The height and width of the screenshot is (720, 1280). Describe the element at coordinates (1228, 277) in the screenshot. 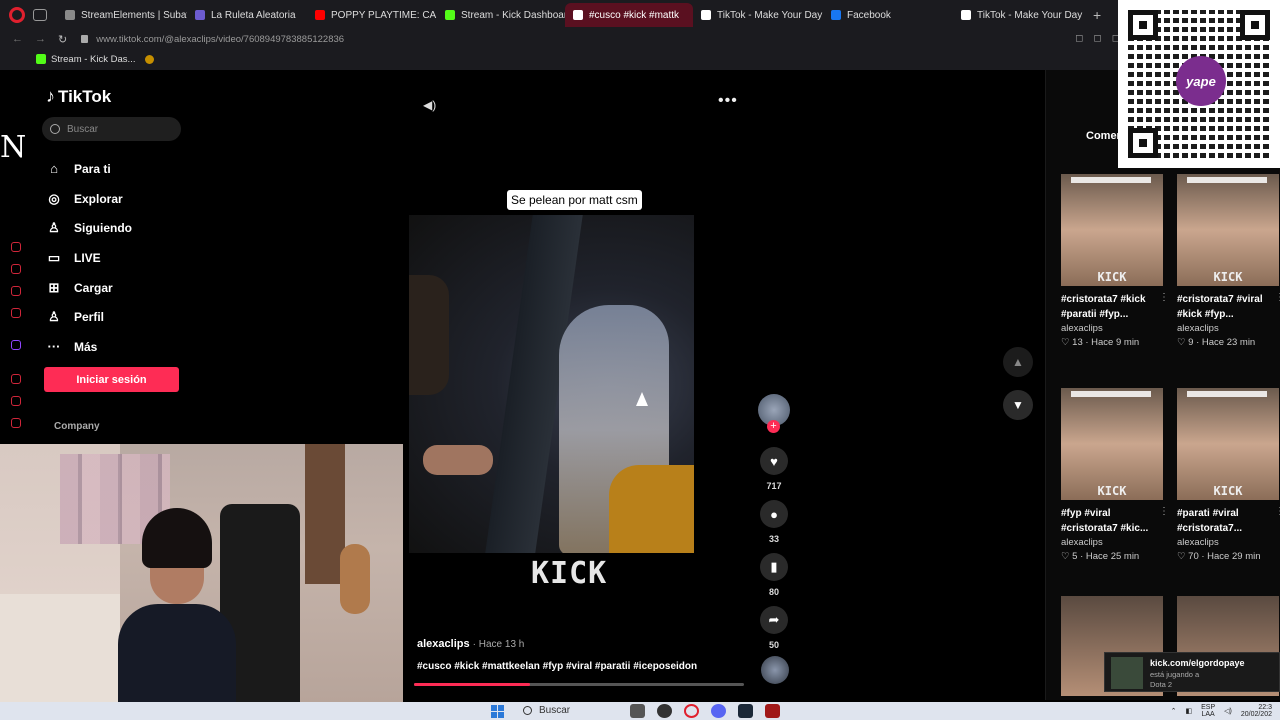

I see `thumb-watermark: KICK` at that location.